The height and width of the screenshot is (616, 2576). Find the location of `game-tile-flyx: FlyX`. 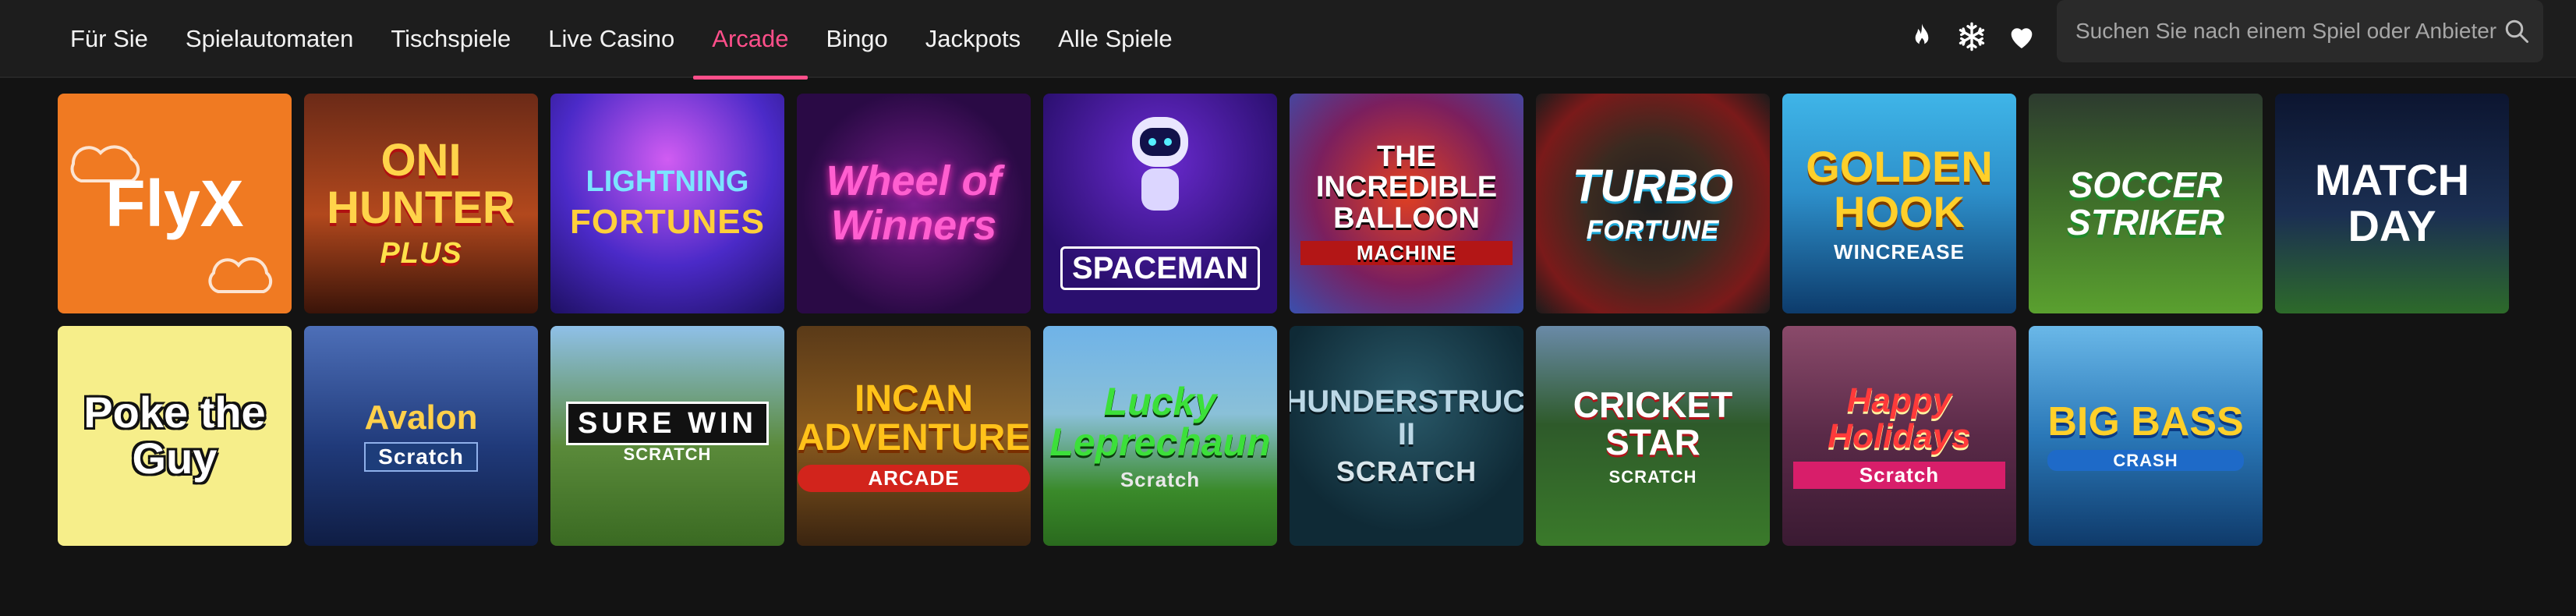

game-tile-flyx: FlyX is located at coordinates (175, 204).